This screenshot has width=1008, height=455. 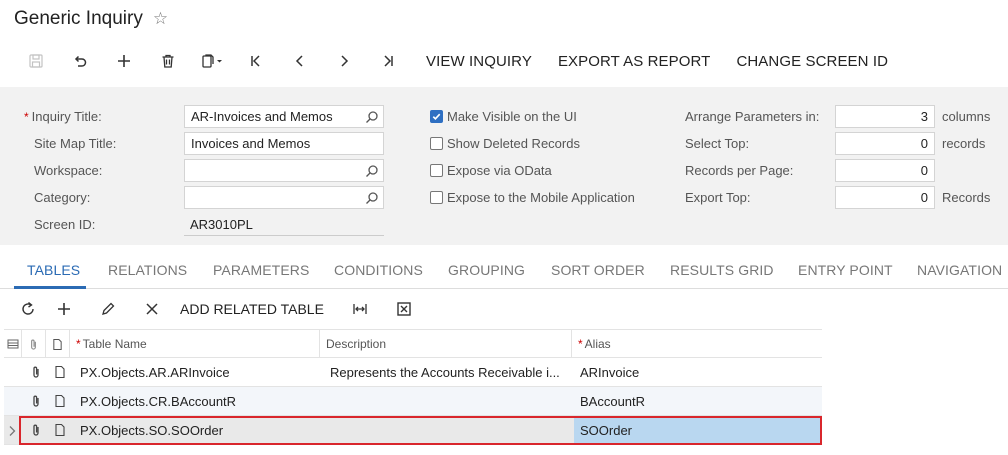 What do you see at coordinates (13, 344) in the screenshot?
I see `column-settings-icon` at bounding box center [13, 344].